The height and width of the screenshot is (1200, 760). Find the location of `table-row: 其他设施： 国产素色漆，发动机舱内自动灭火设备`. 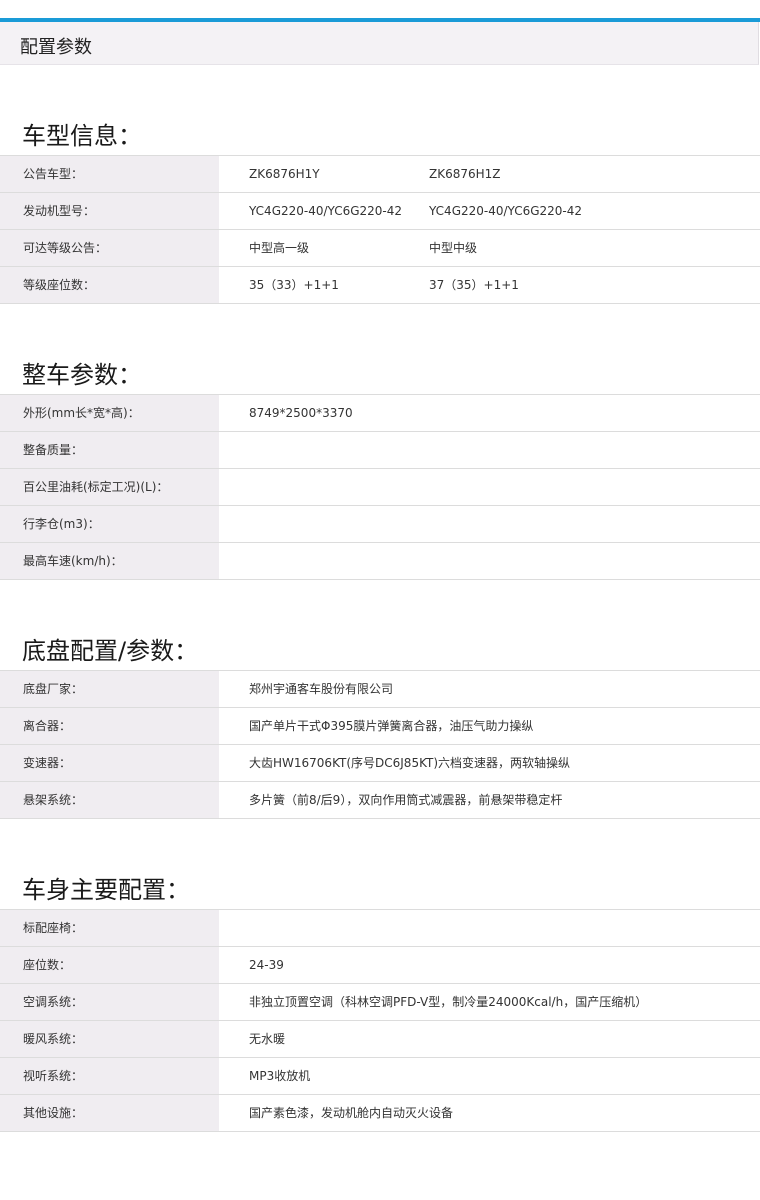

table-row: 其他设施： 国产素色漆，发动机舱内自动灭火设备 is located at coordinates (380, 1113).